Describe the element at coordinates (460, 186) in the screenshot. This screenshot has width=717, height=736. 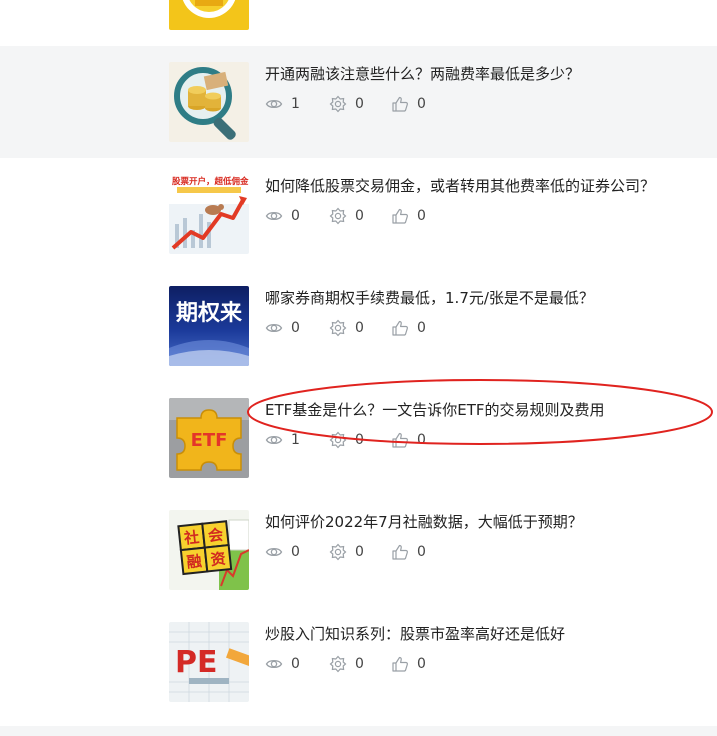
I see `article-title: 如何降低股票交易佣金，或者转用其他费率低的证券公司？` at that location.